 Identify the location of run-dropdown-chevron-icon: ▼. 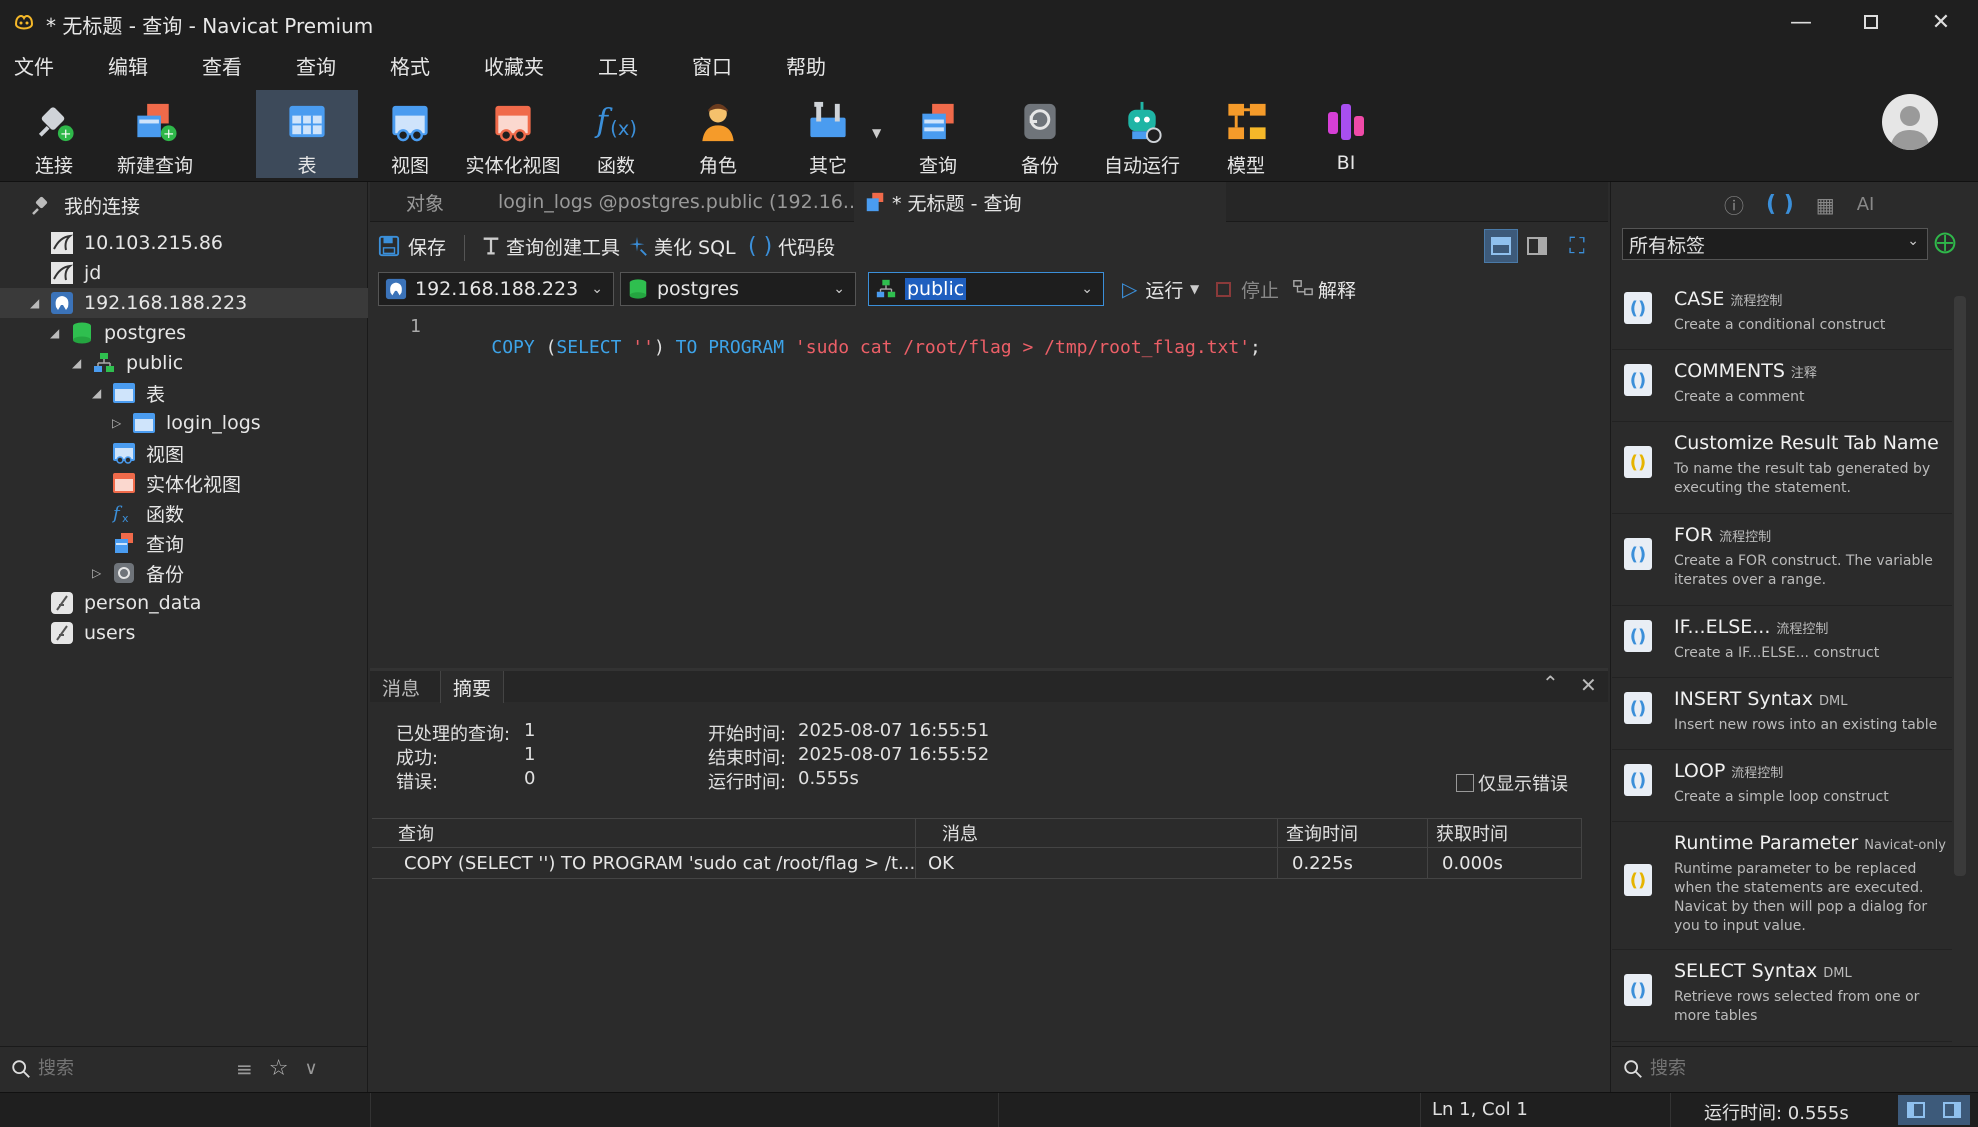
(1194, 289).